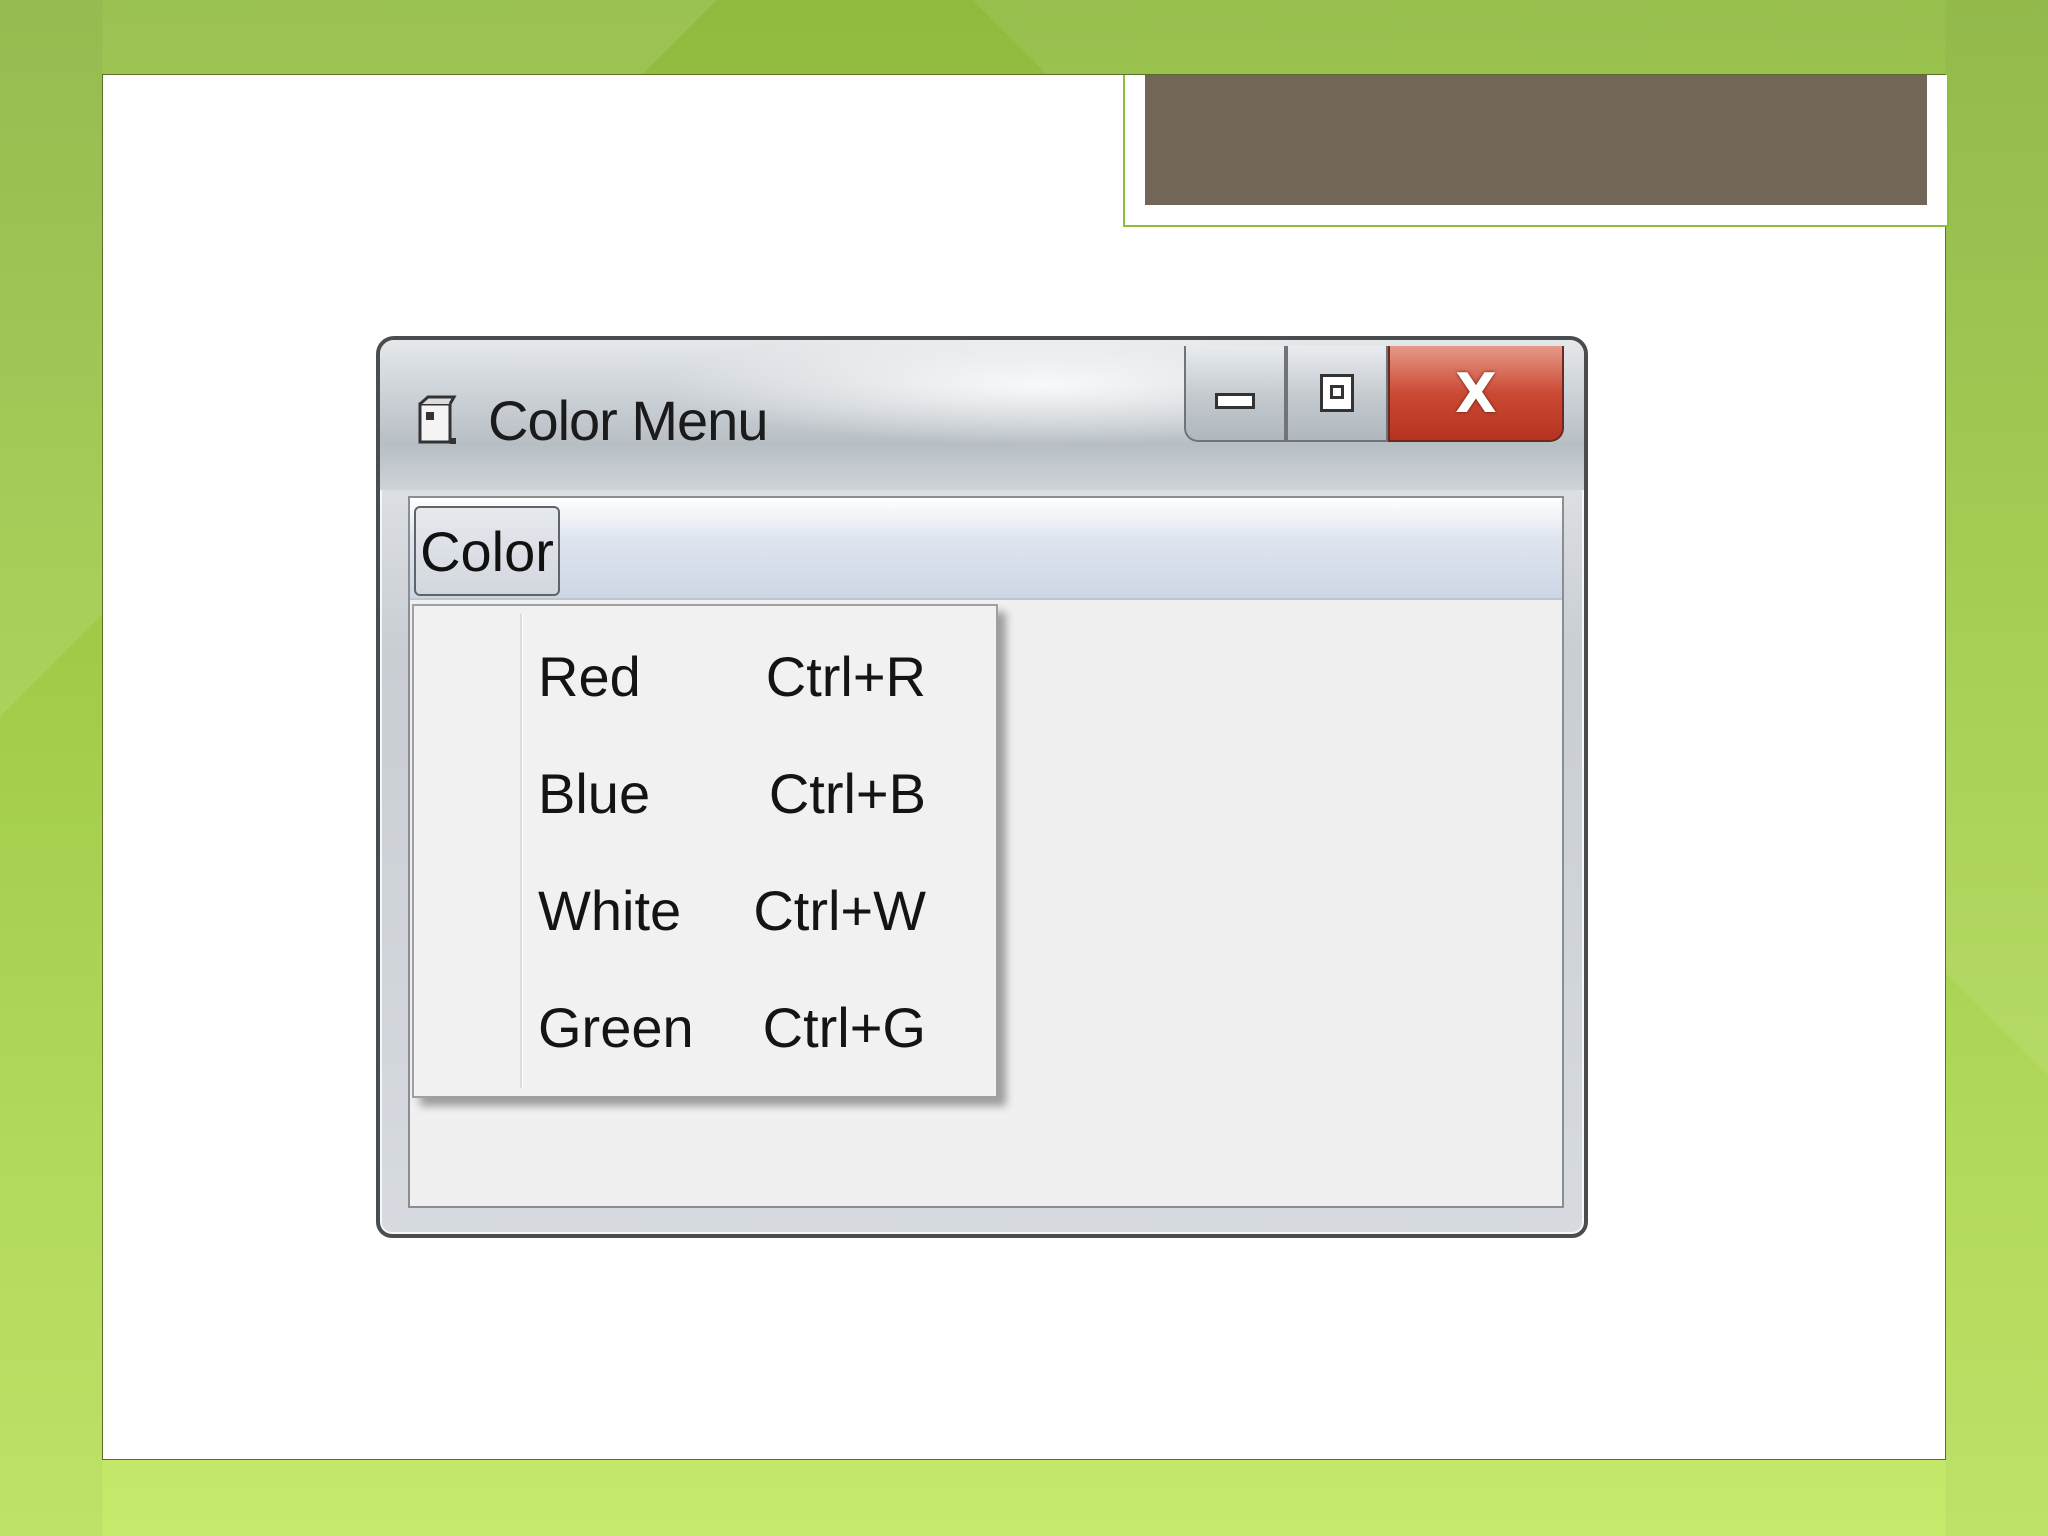  What do you see at coordinates (705, 1027) in the screenshot?
I see `menu-item-green: Green Ctrl+G` at bounding box center [705, 1027].